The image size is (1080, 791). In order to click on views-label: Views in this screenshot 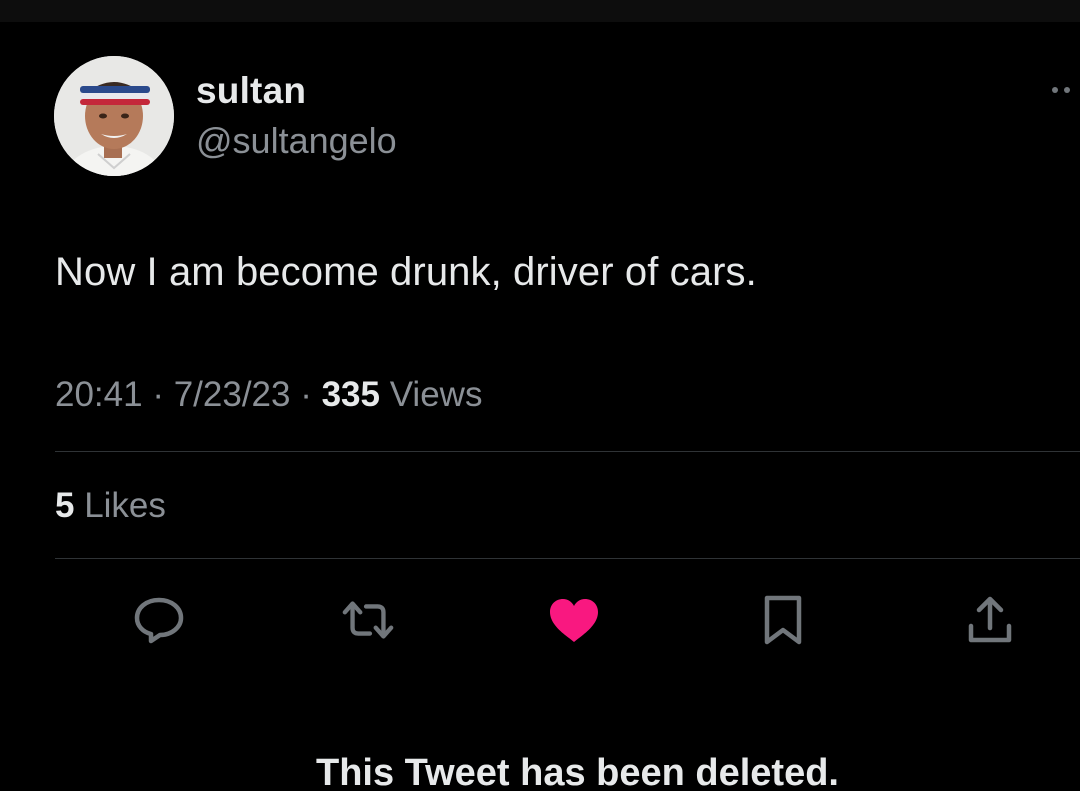, I will do `click(431, 394)`.